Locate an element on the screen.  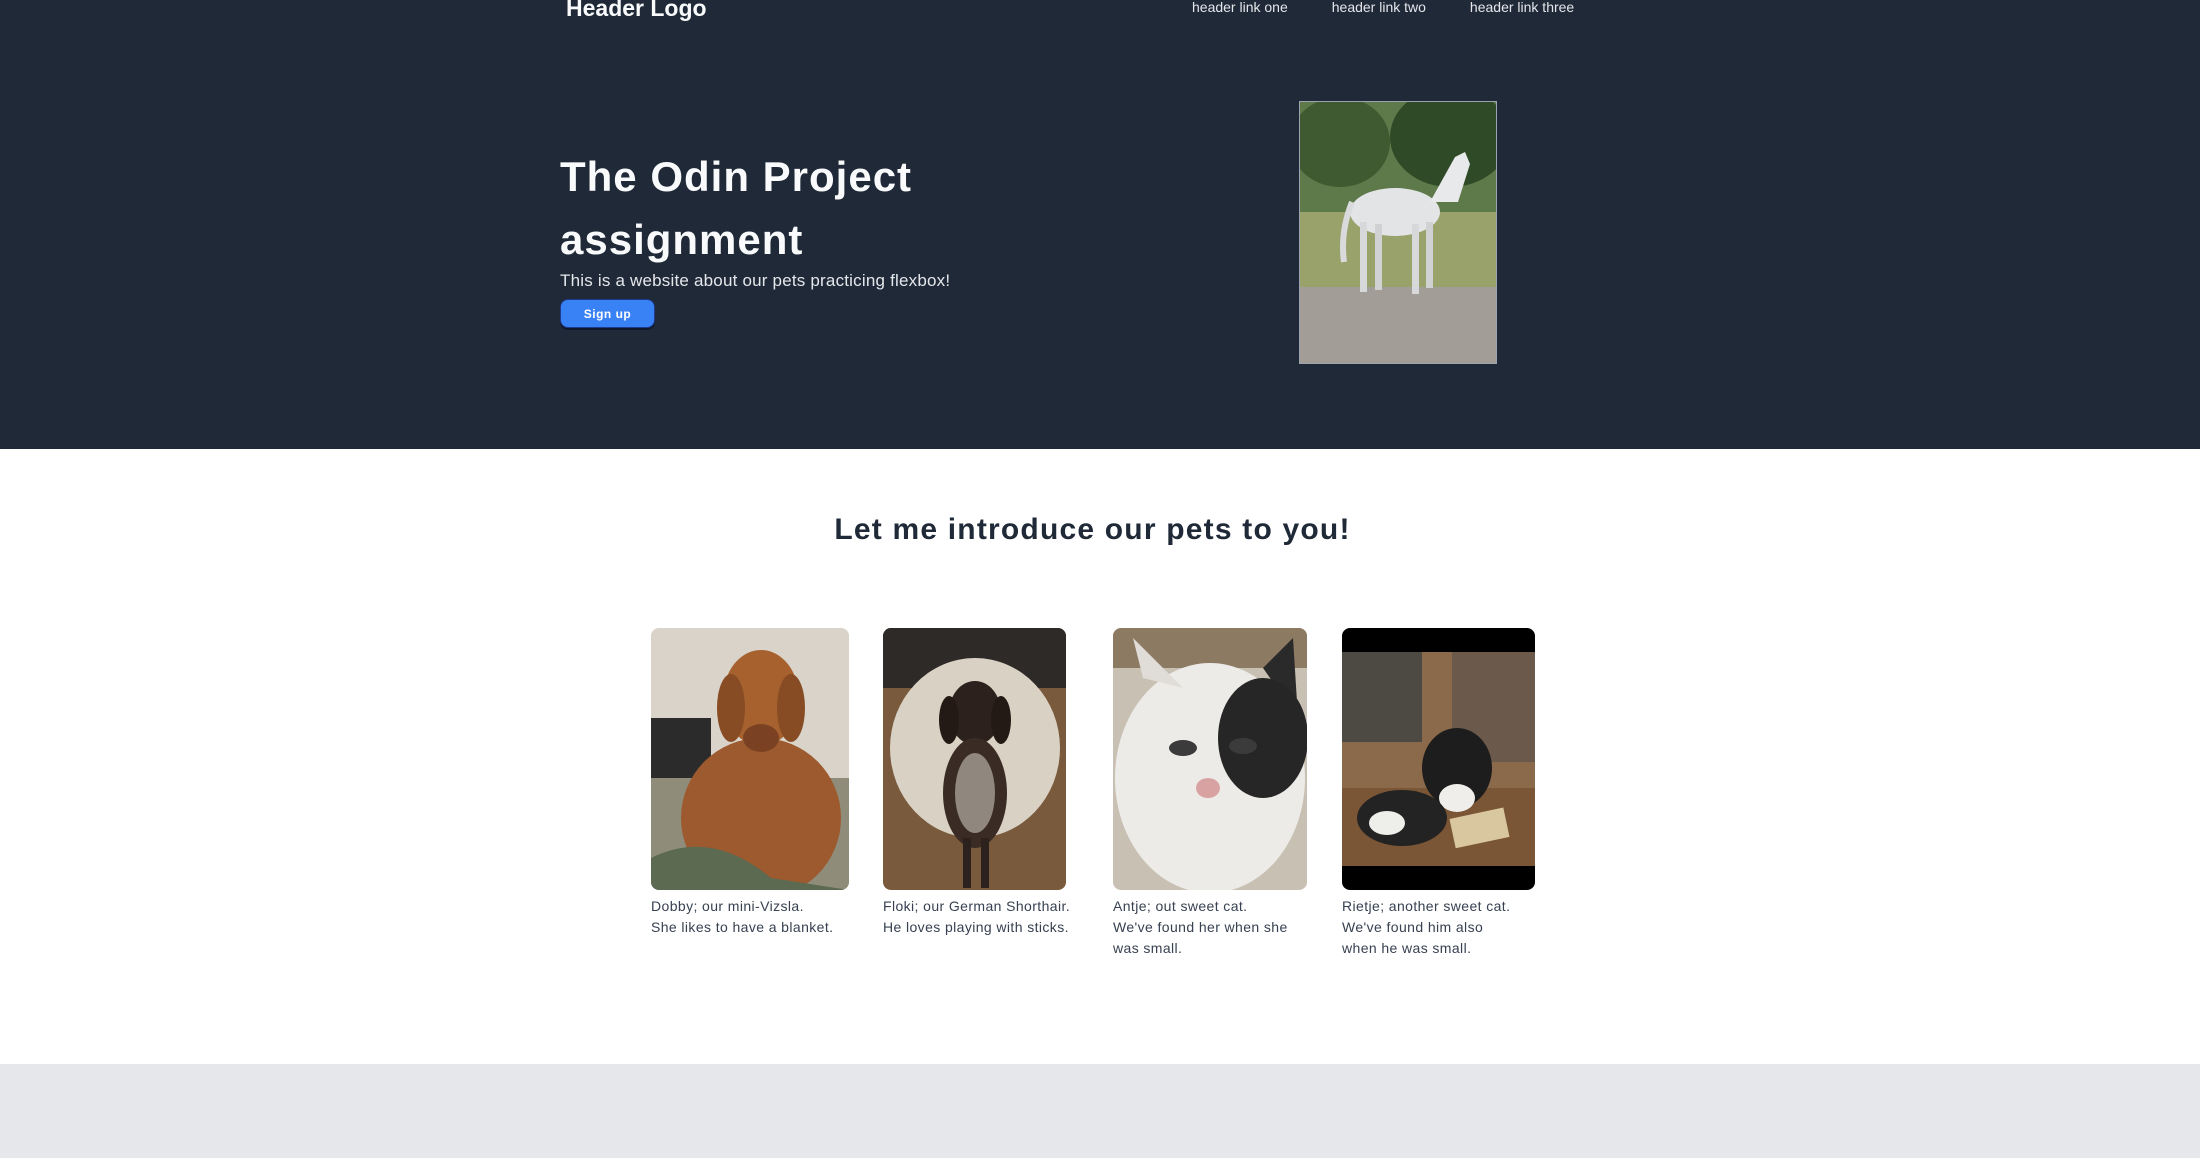
header-link-three: header link three is located at coordinates (1522, 8).